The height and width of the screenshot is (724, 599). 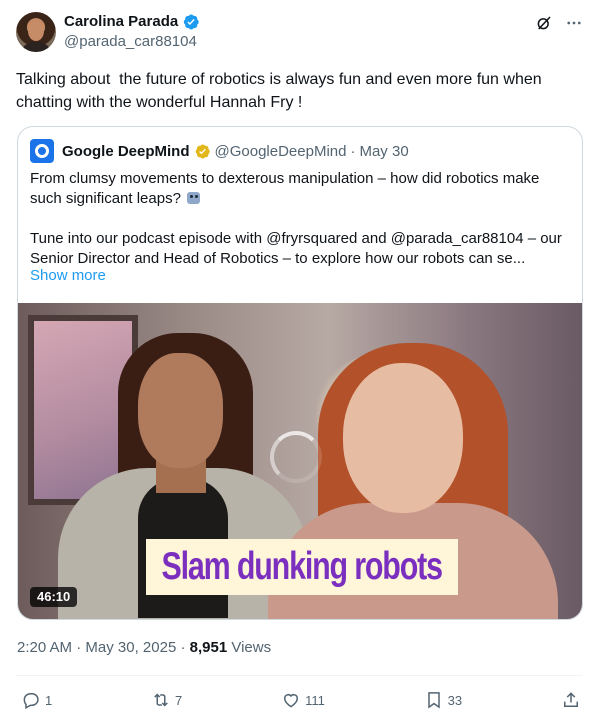 I want to click on person-left, so click(x=180, y=410).